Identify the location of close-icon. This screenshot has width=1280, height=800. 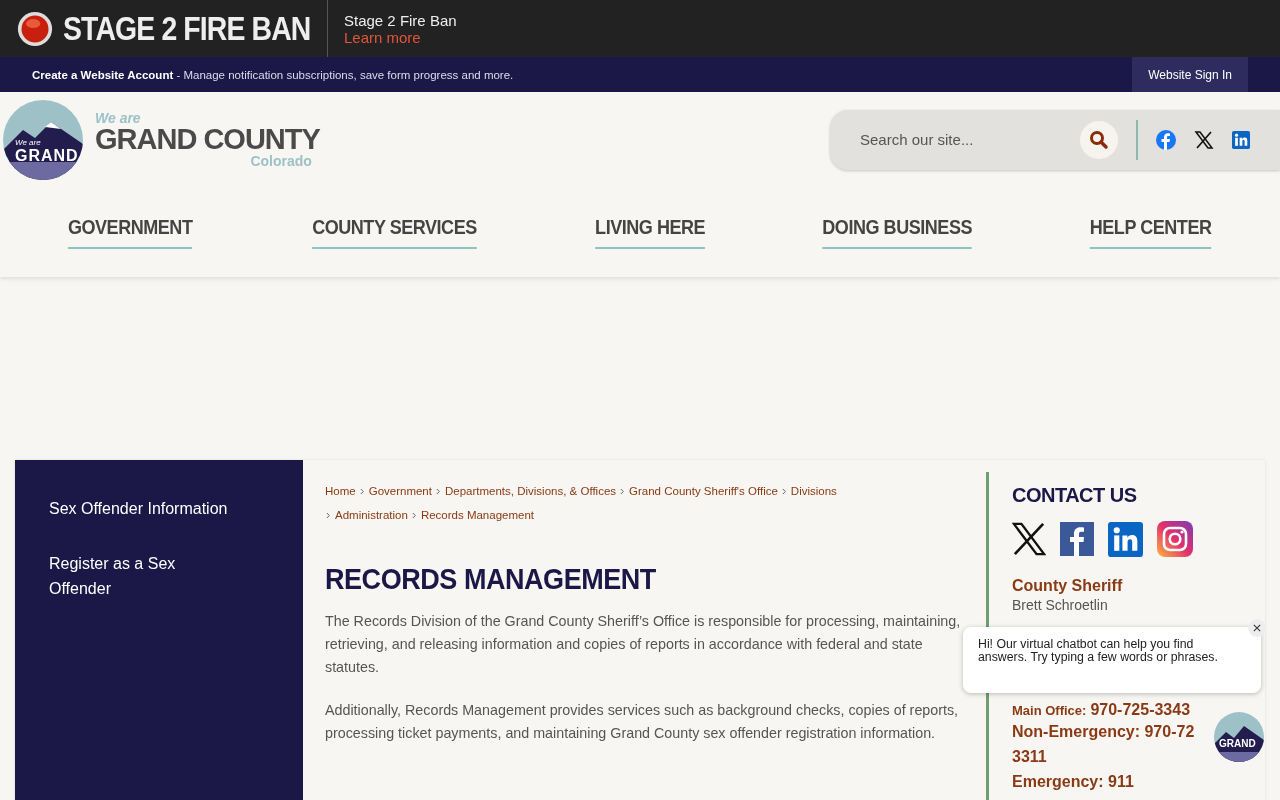
(1257, 628).